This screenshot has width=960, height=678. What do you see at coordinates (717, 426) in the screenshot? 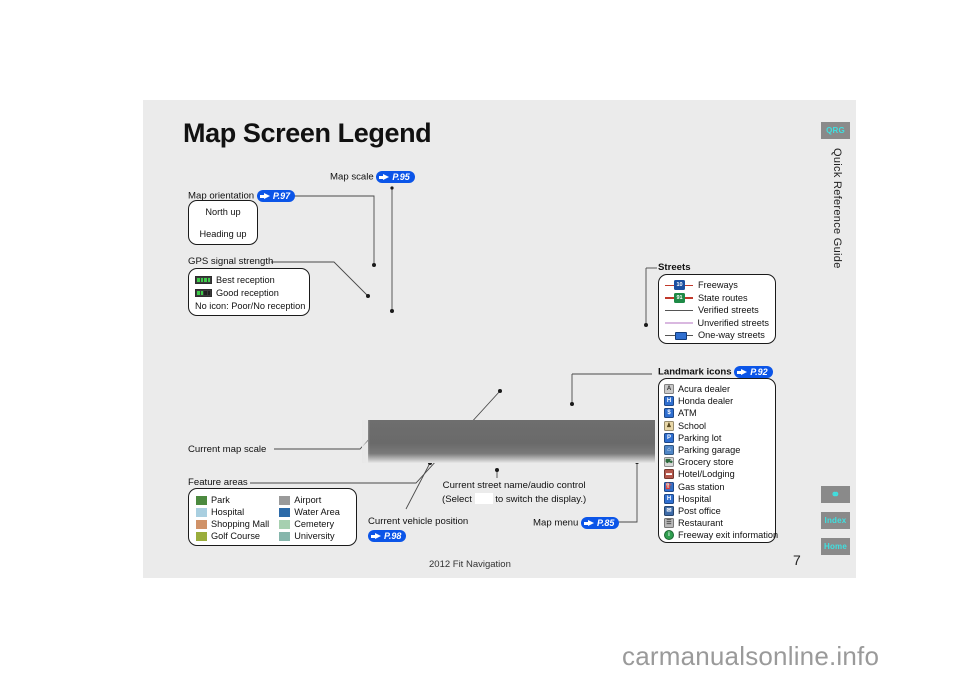
I see `landmark-item: ♟ School` at bounding box center [717, 426].